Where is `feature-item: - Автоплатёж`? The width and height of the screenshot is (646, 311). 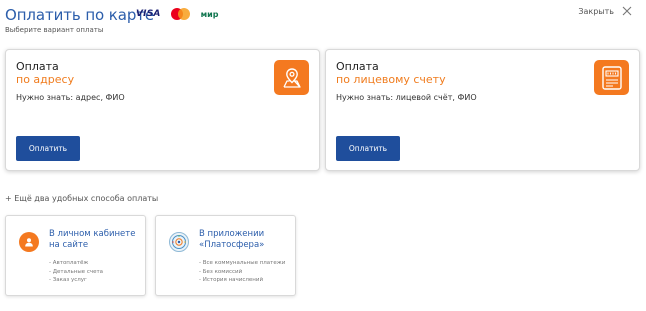
feature-item: - Автоплатёж is located at coordinates (69, 263).